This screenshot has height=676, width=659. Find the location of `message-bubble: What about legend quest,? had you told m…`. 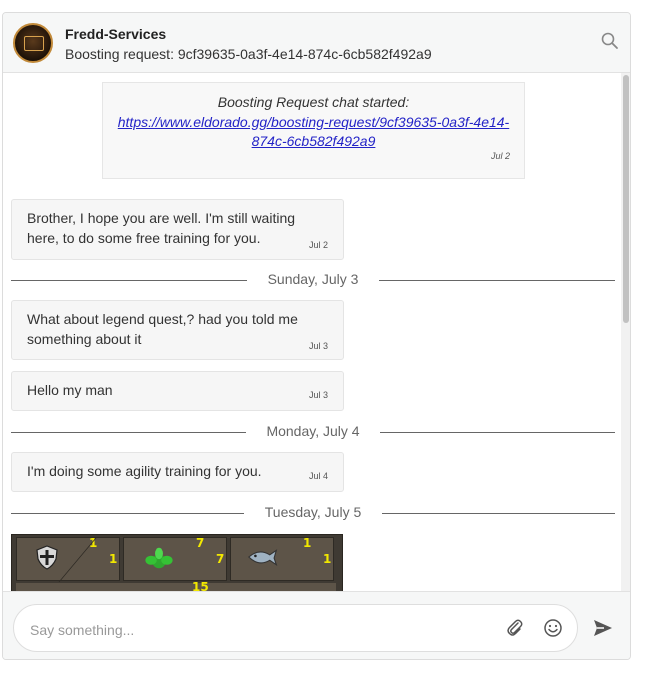

message-bubble: What about legend quest,? had you told m… is located at coordinates (177, 330).